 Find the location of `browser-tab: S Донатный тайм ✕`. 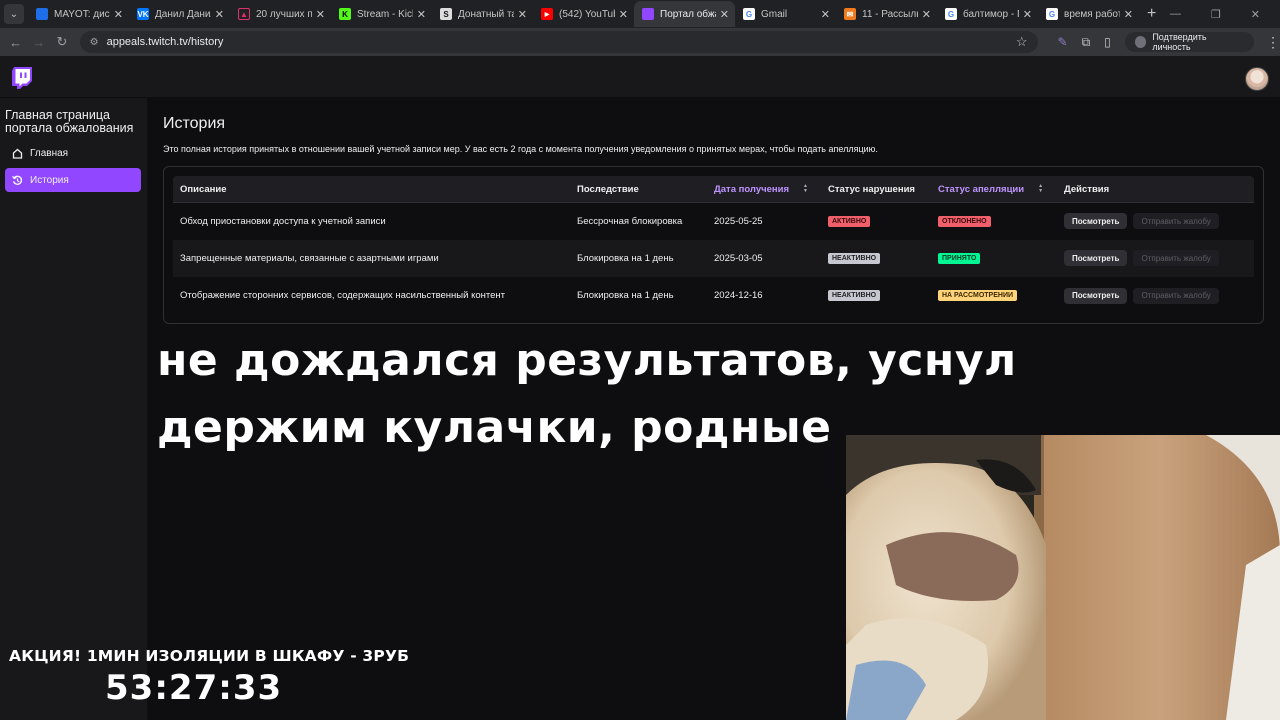

browser-tab: S Донатный тайм ✕ is located at coordinates (482, 14).